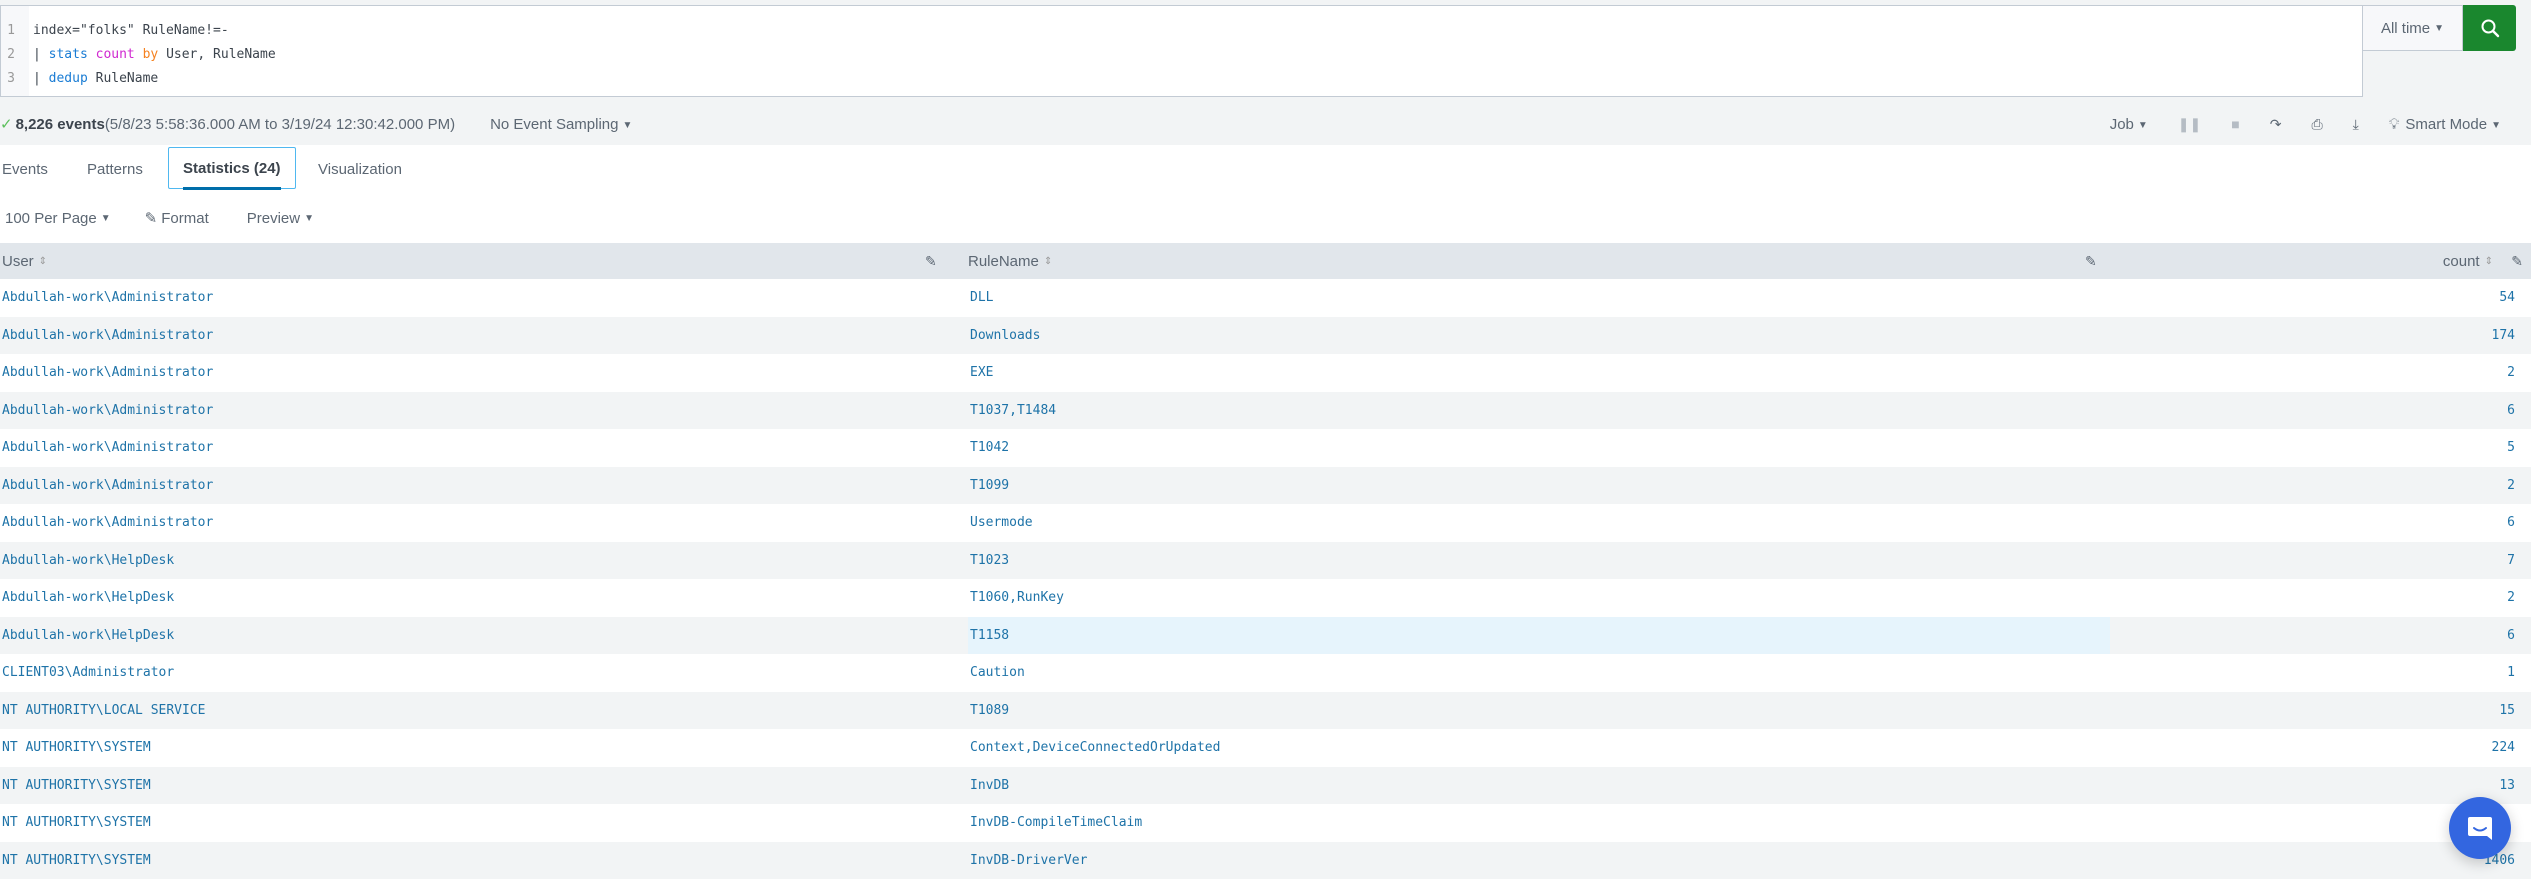 The image size is (2531, 879). I want to click on cell-rulename: Context,DeviceConnectedOrUpdated, so click(1539, 748).